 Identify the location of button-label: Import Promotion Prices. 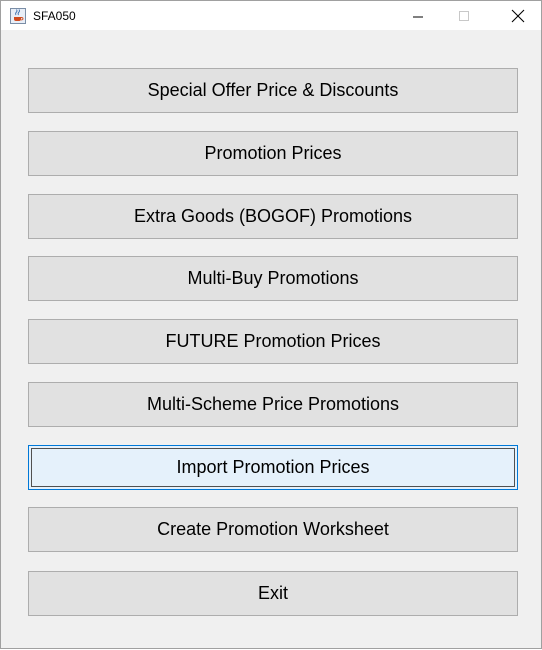
(273, 467).